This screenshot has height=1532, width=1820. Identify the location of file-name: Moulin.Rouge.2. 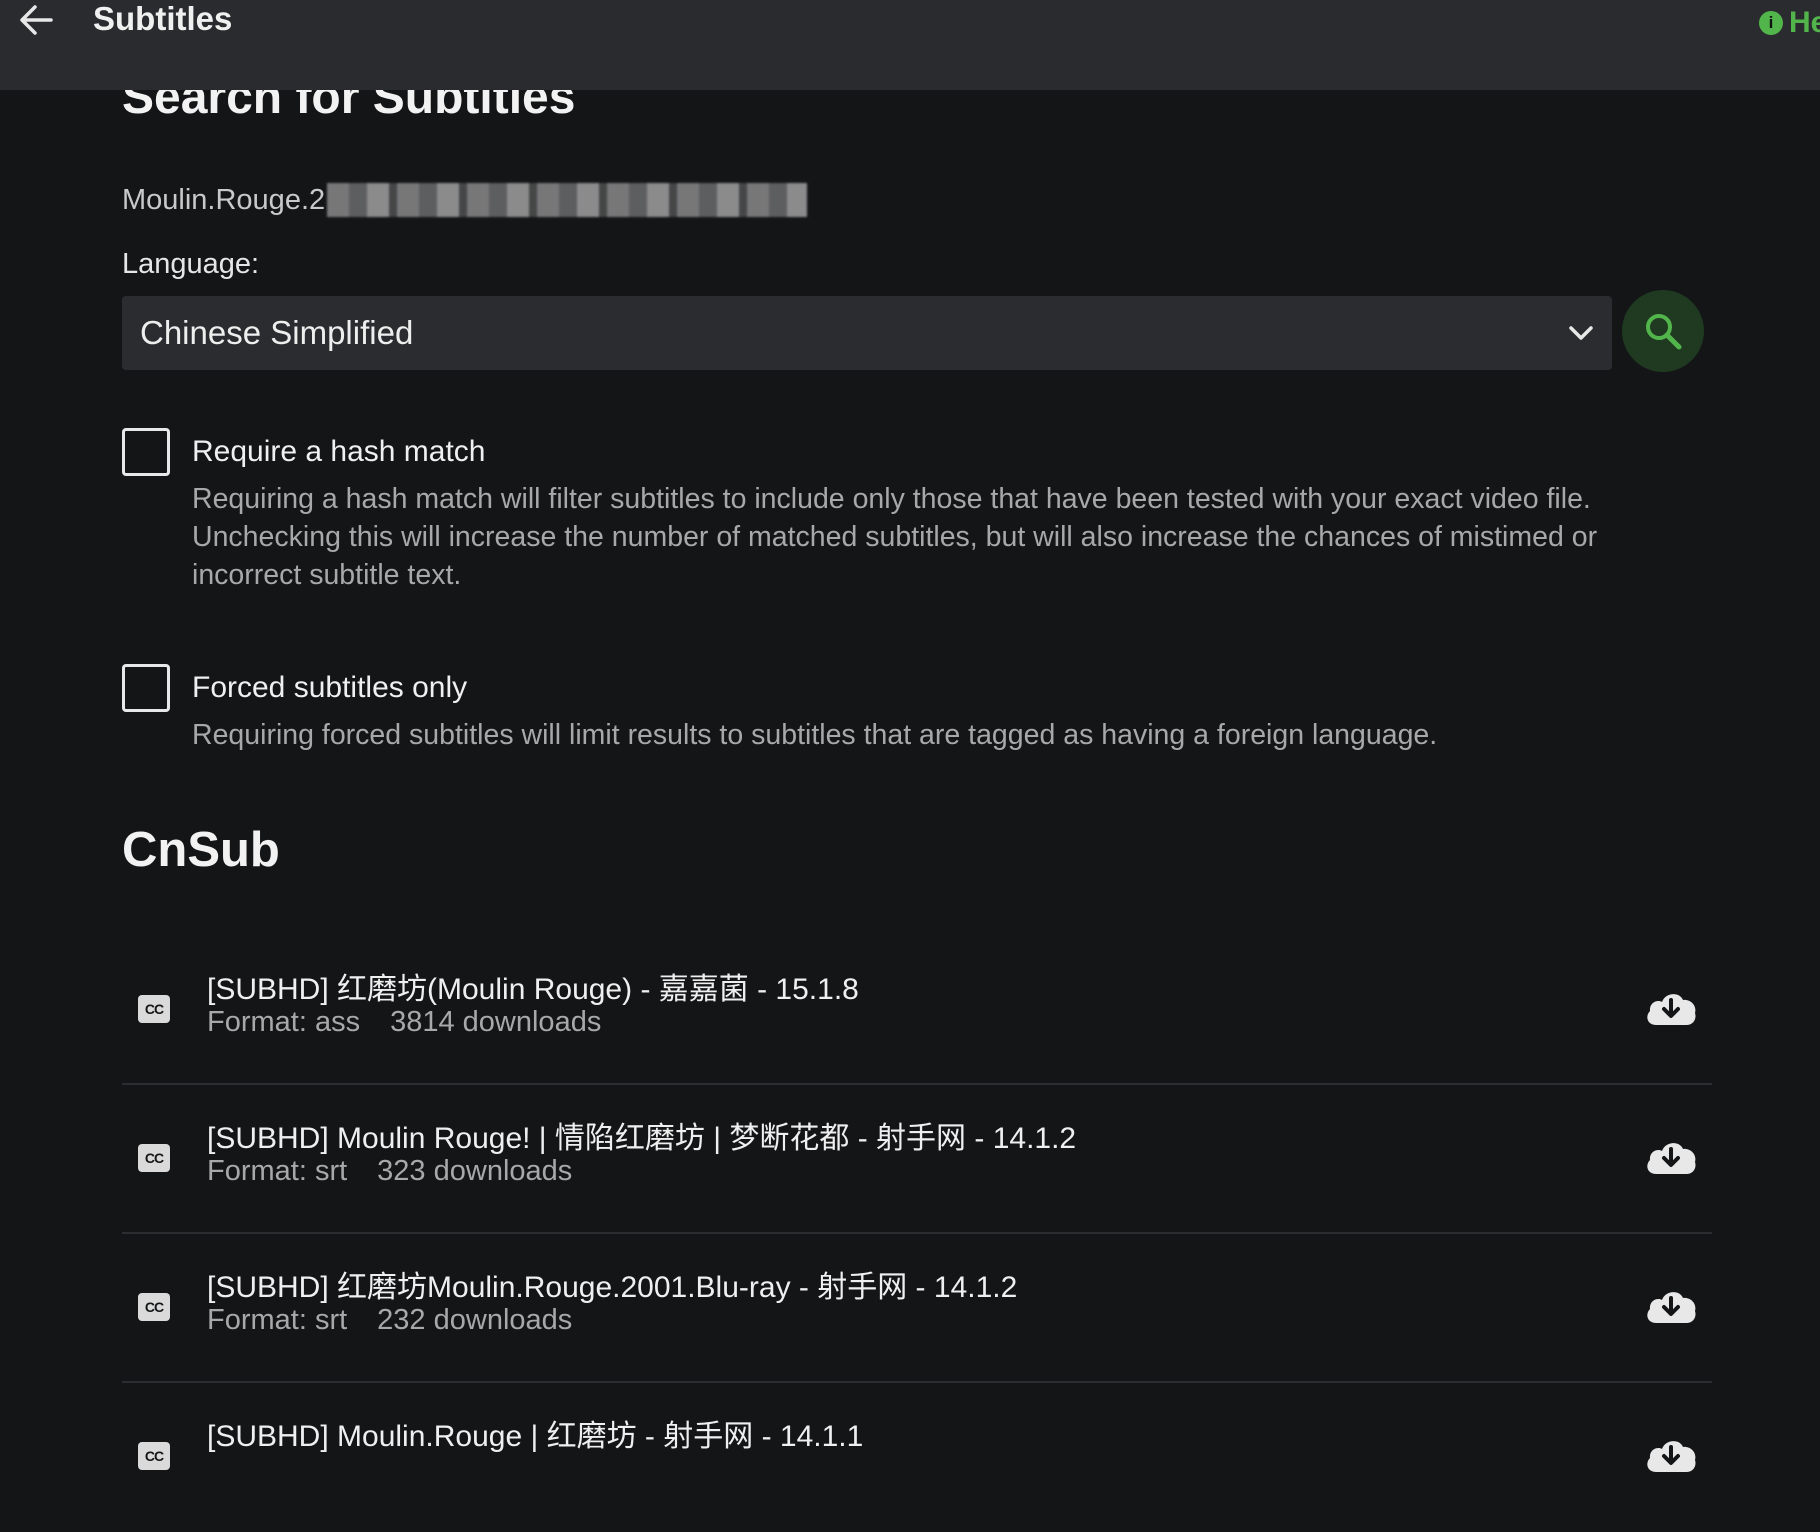
(465, 200).